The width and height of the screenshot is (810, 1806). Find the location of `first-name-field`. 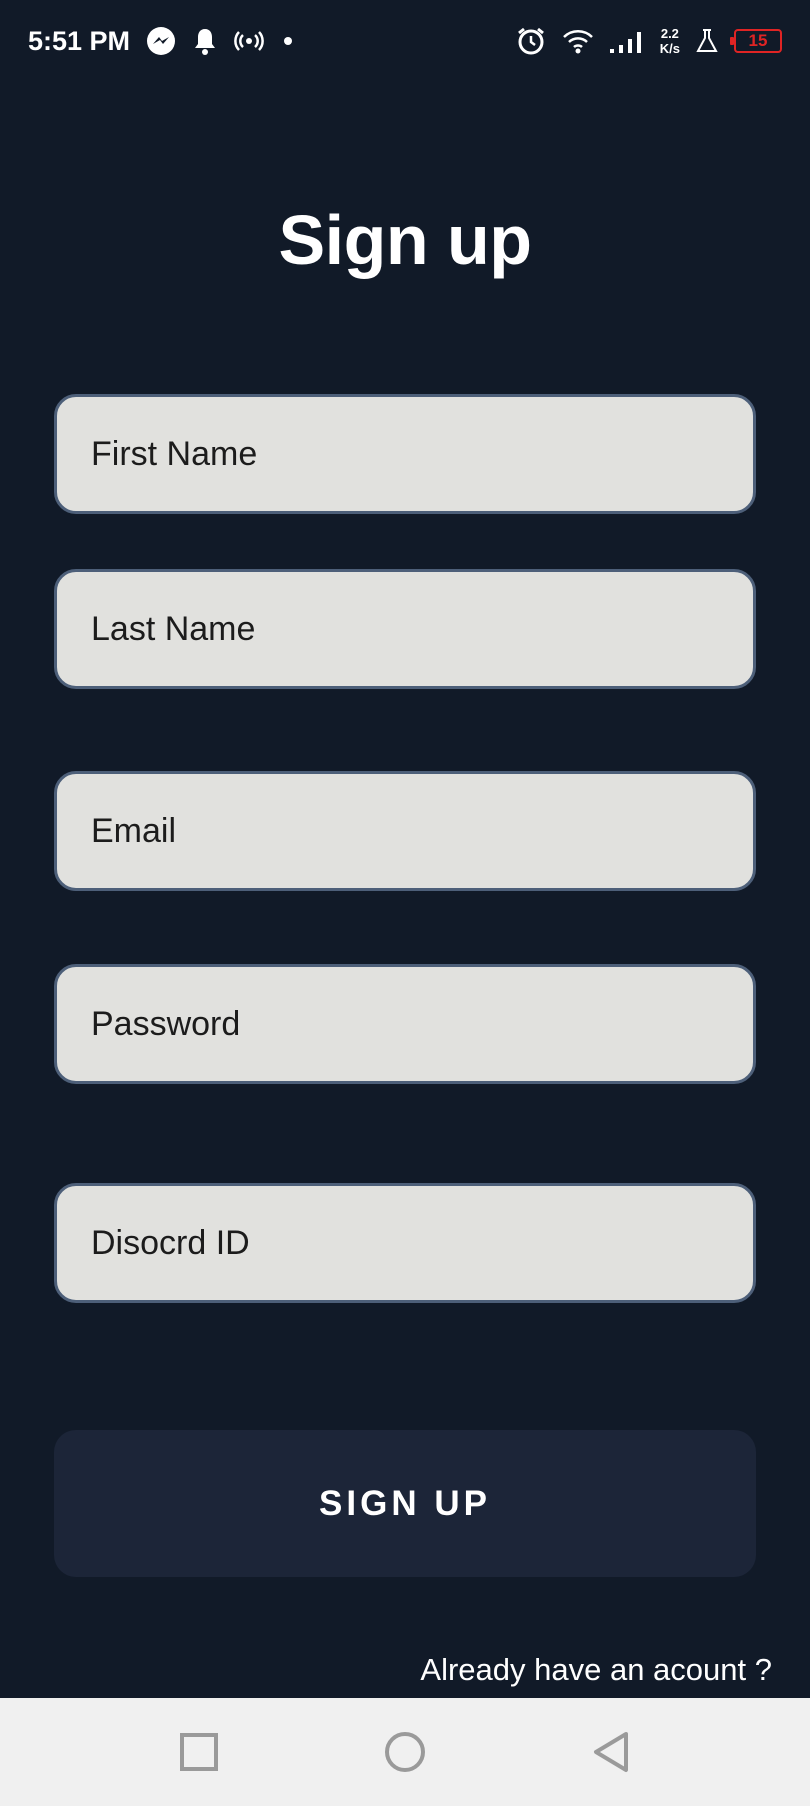

first-name-field is located at coordinates (405, 454).